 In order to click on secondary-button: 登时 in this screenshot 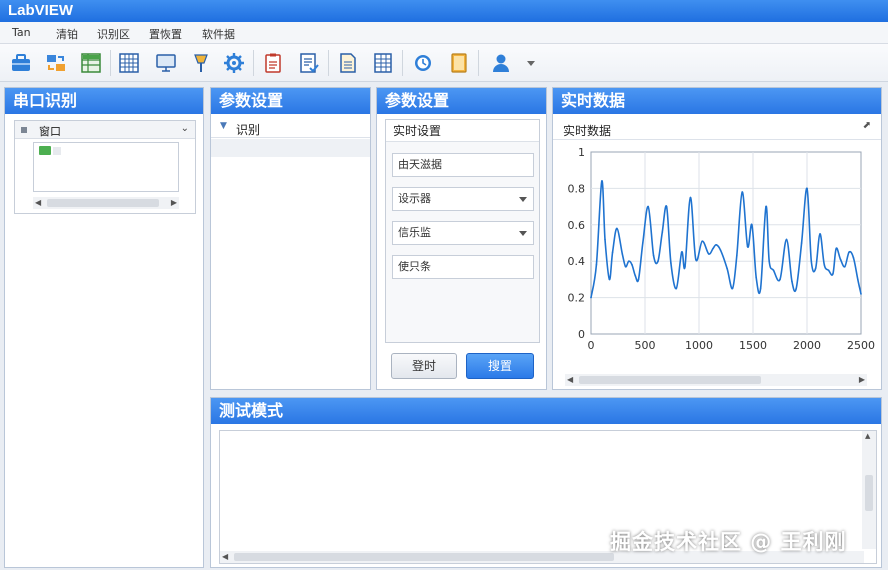, I will do `click(424, 366)`.